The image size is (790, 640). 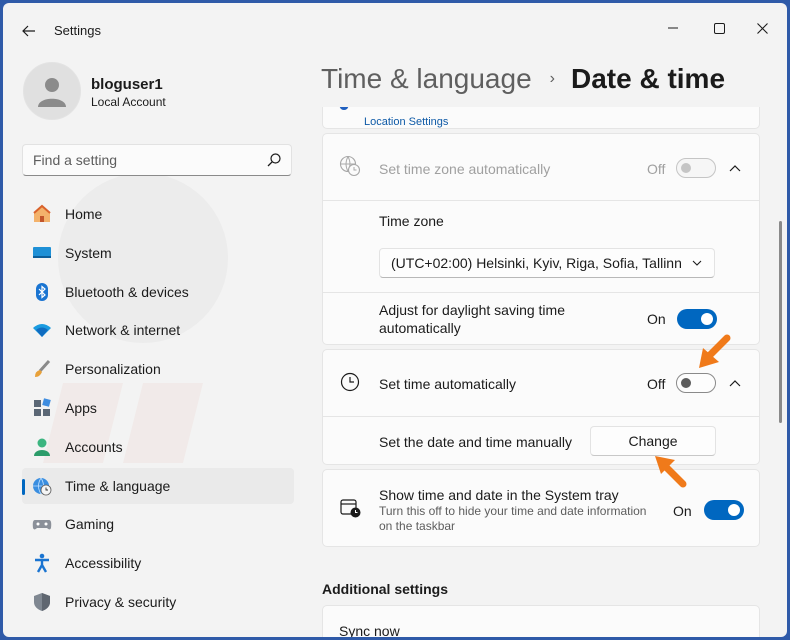 What do you see at coordinates (158, 253) in the screenshot?
I see `sidebar-item-system: System` at bounding box center [158, 253].